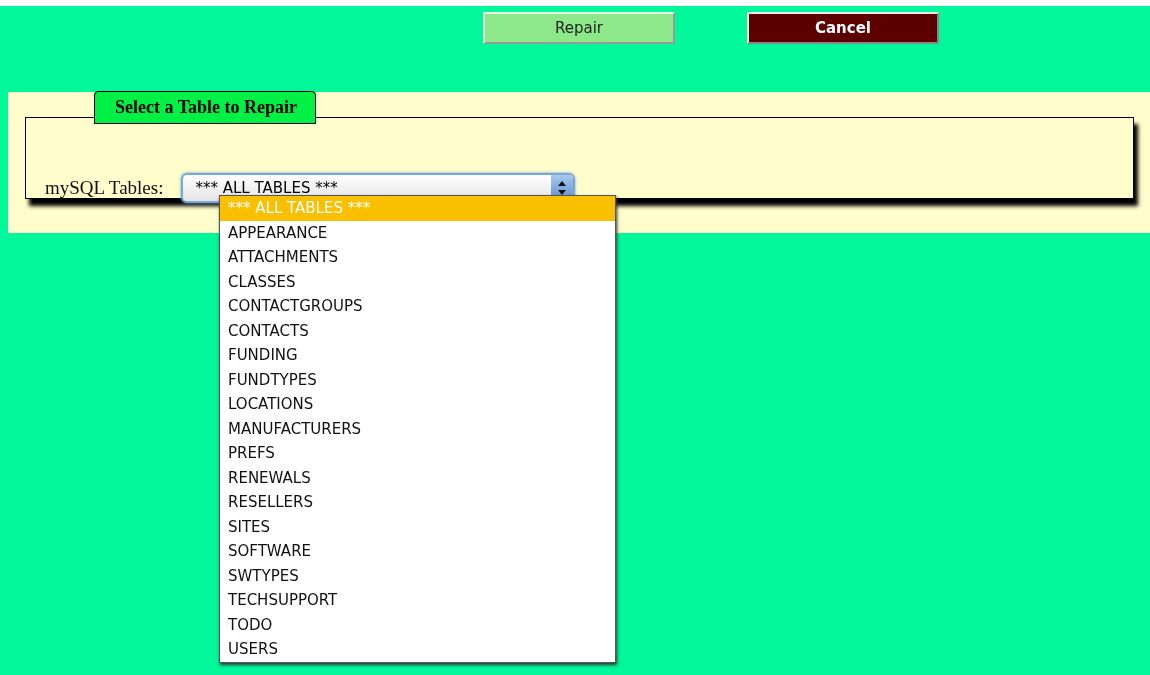 This screenshot has width=1150, height=675. I want to click on dropdown-option: SITES, so click(417, 526).